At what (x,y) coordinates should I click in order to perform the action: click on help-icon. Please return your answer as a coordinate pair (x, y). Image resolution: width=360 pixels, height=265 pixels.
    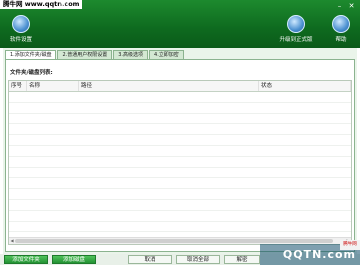
    Looking at the image, I should click on (341, 24).